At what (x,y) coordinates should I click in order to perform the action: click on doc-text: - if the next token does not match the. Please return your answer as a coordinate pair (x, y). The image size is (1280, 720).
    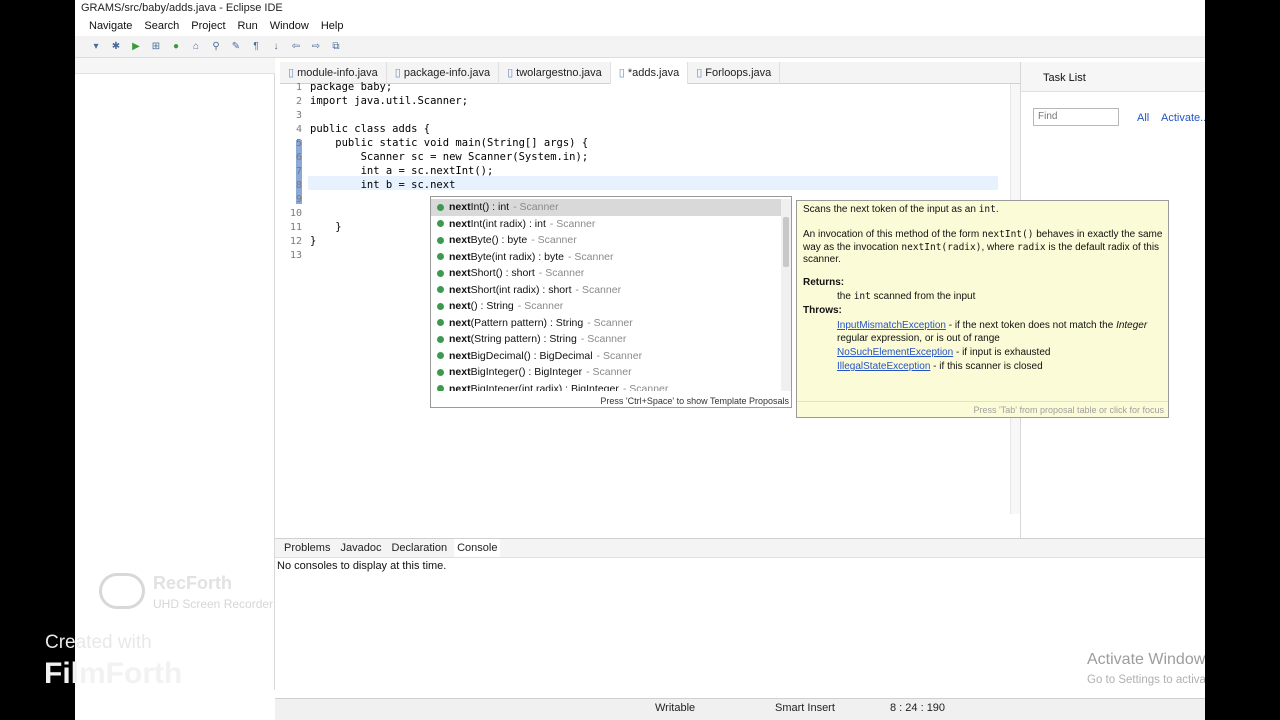
    Looking at the image, I should click on (1031, 325).